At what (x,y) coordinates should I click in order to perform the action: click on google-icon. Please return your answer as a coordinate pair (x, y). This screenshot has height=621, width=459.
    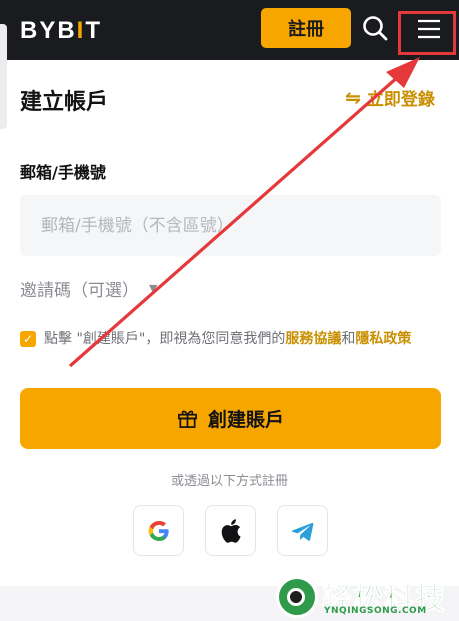
    Looking at the image, I should click on (158, 530).